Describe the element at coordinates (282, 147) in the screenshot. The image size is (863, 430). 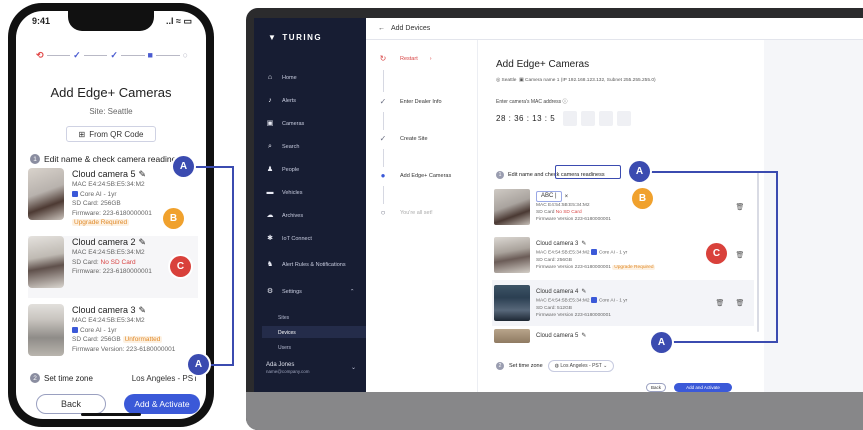
I see `sidebar-item-search: ⌕ Search` at that location.